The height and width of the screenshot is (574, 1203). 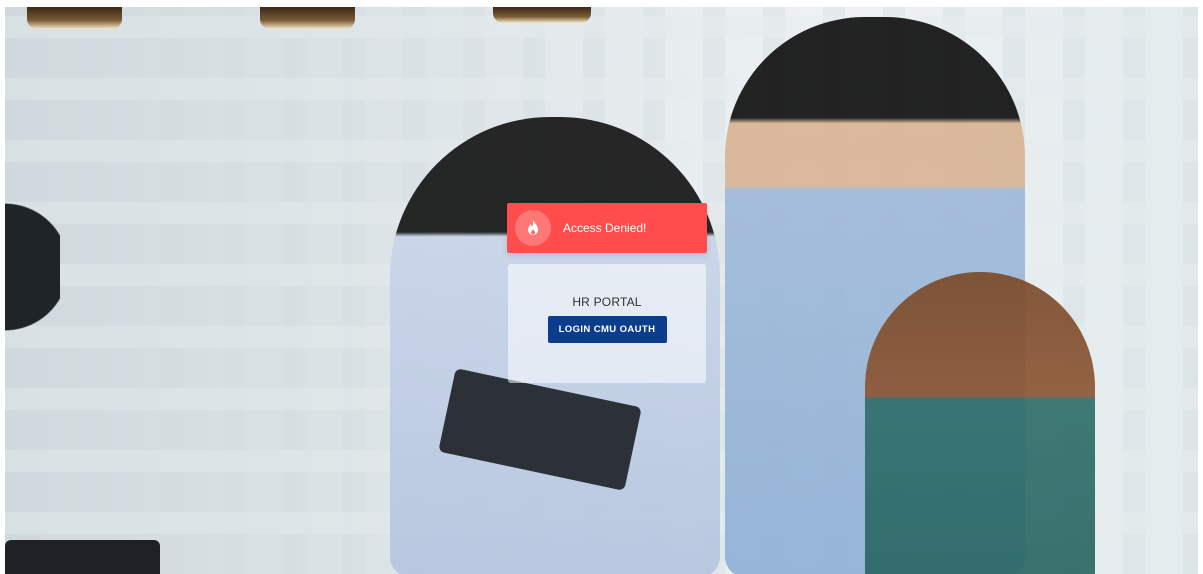 I want to click on fire-icon, so click(x=533, y=228).